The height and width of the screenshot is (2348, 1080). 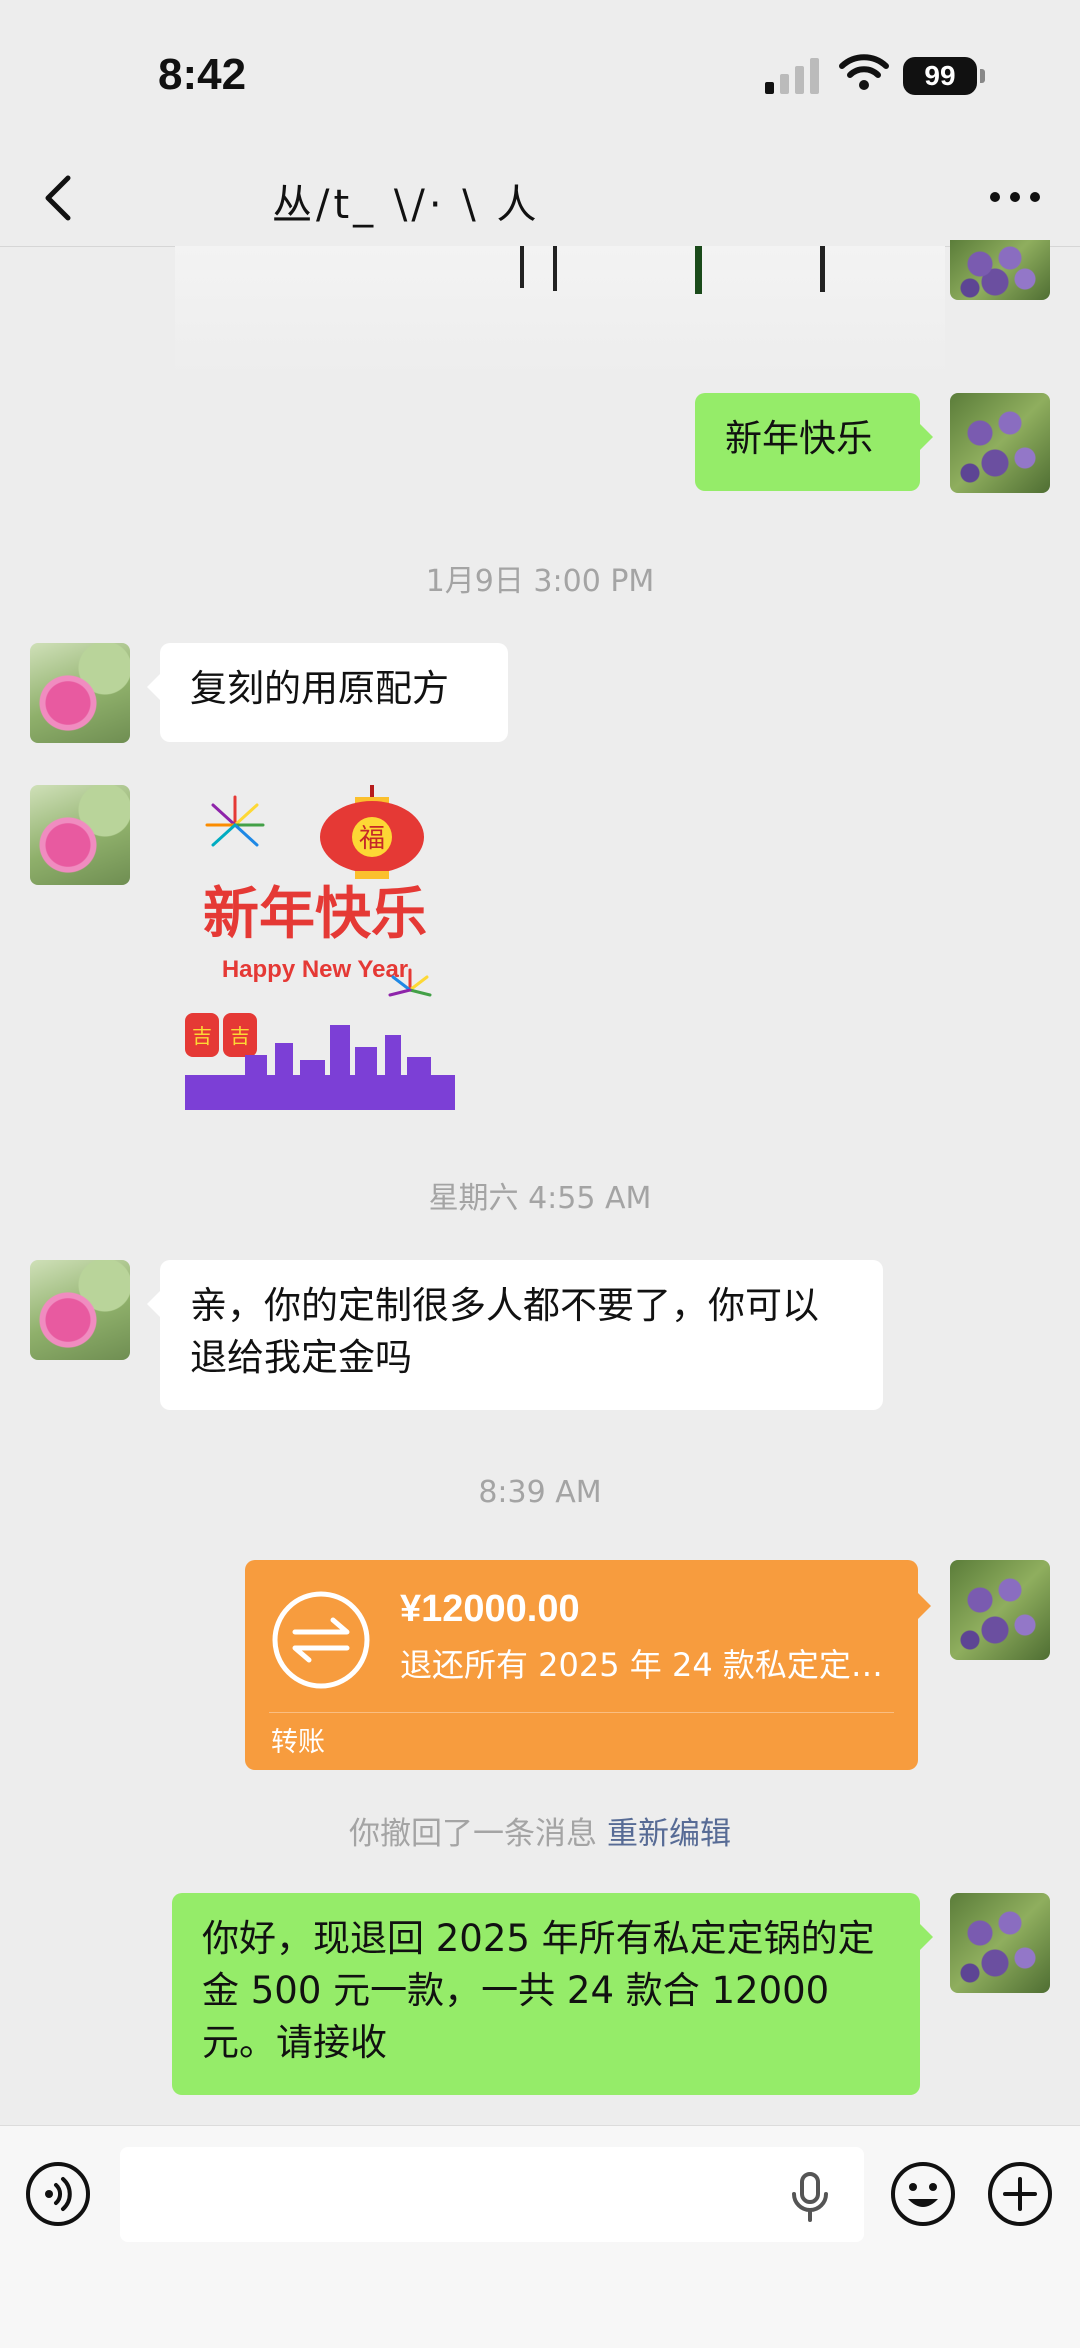 I want to click on more-options-icon, so click(x=1015, y=197).